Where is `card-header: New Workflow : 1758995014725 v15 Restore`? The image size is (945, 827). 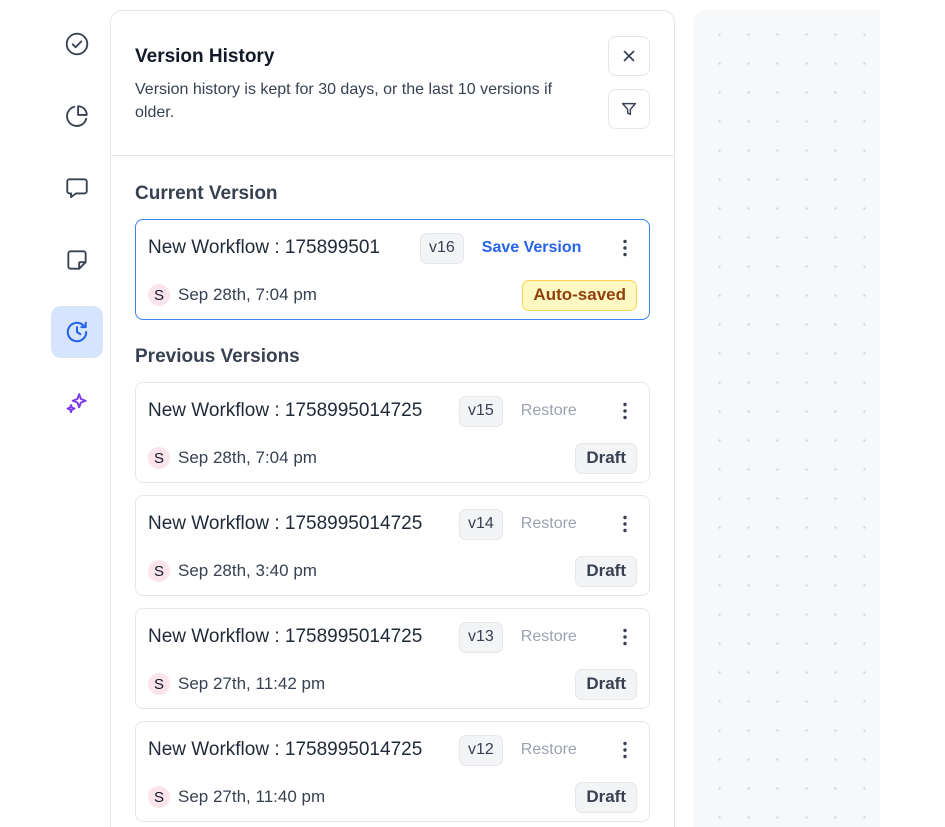 card-header: New Workflow : 1758995014725 v15 Restore is located at coordinates (392, 411).